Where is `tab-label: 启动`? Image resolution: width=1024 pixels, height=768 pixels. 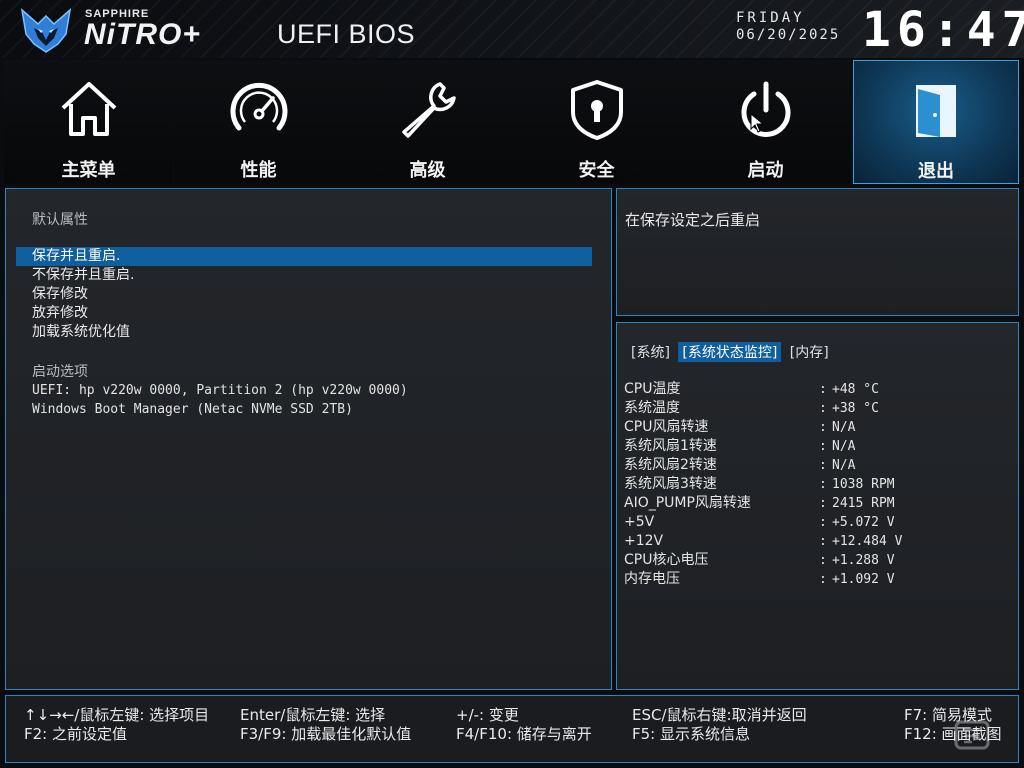 tab-label: 启动 is located at coordinates (765, 170).